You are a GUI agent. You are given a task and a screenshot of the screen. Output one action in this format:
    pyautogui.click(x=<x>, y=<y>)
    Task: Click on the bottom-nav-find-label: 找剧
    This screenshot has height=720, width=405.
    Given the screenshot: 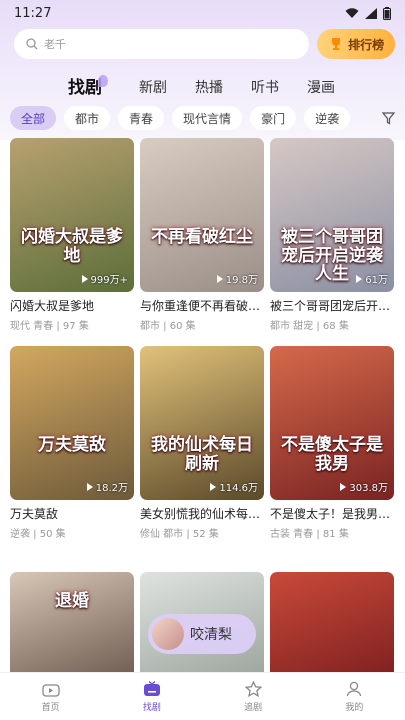 What is the action you would take?
    pyautogui.click(x=151, y=708)
    